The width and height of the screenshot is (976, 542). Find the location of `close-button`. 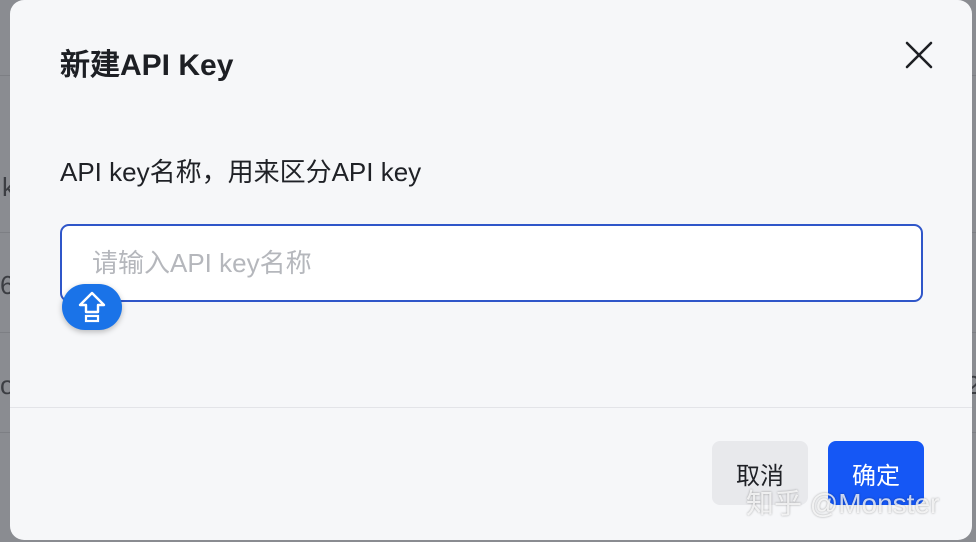

close-button is located at coordinates (918, 56).